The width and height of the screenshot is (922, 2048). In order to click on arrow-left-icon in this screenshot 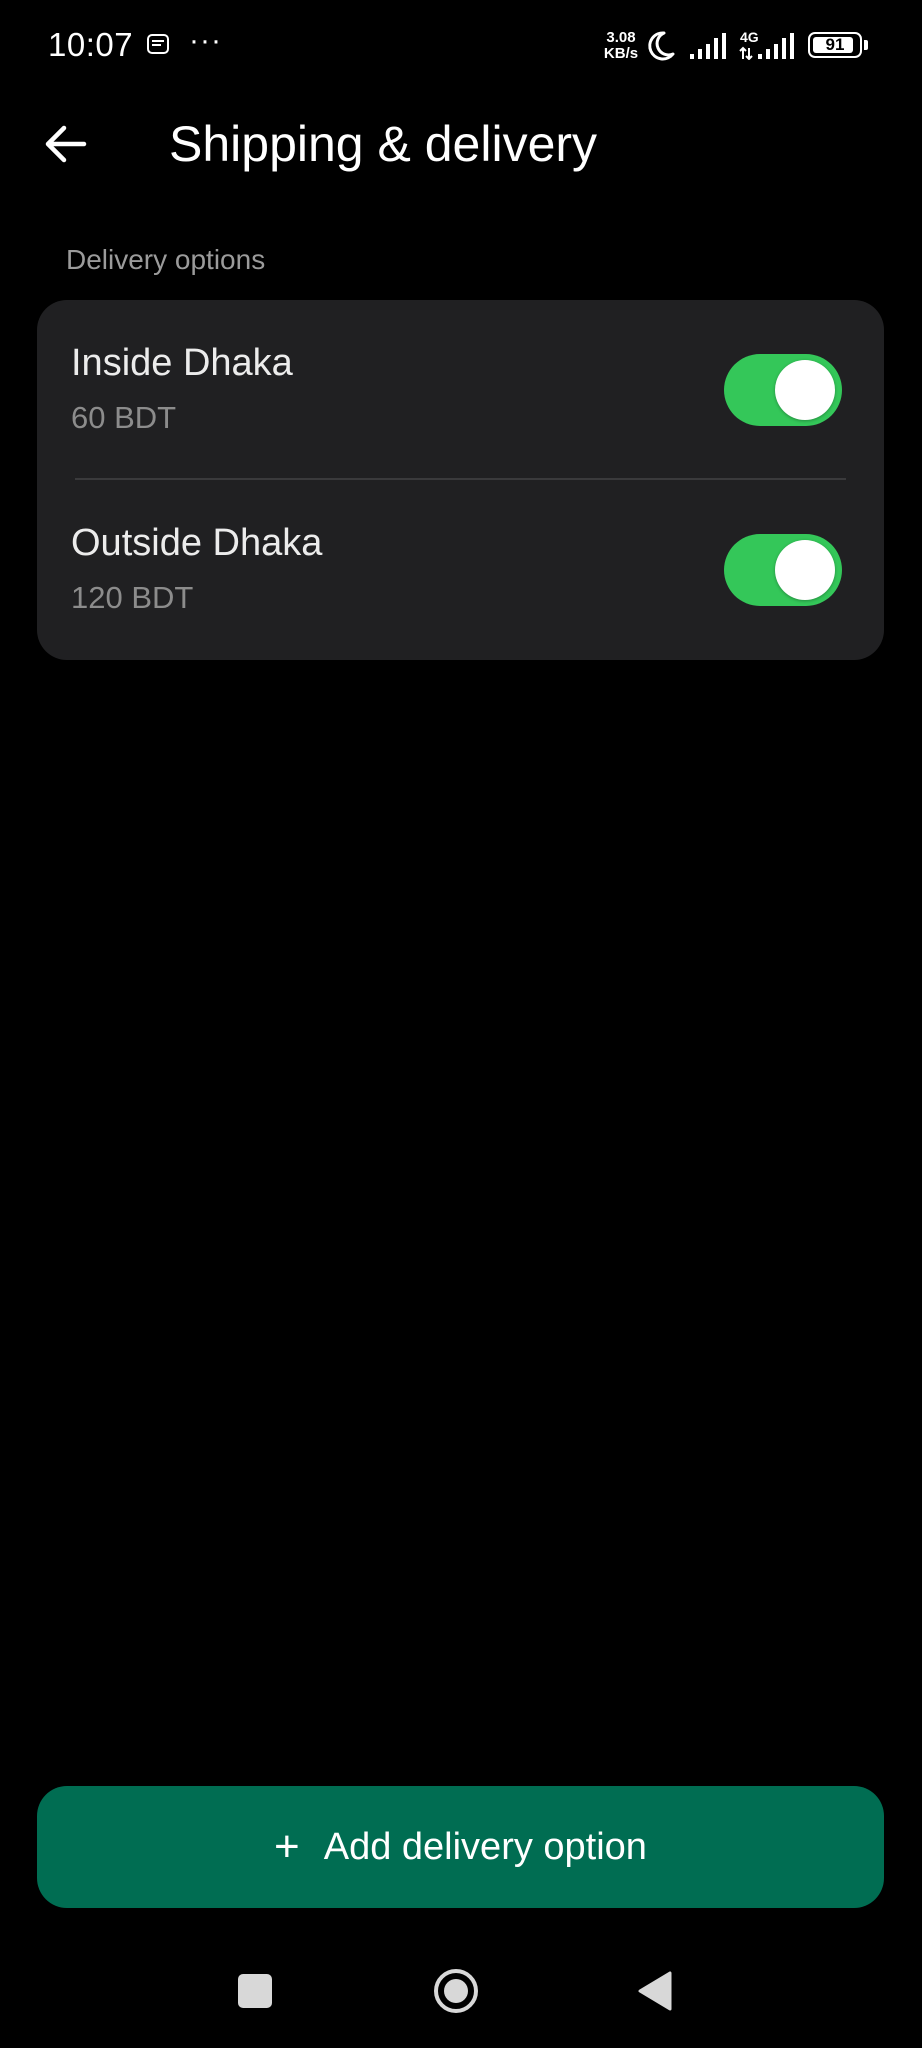, I will do `click(66, 144)`.